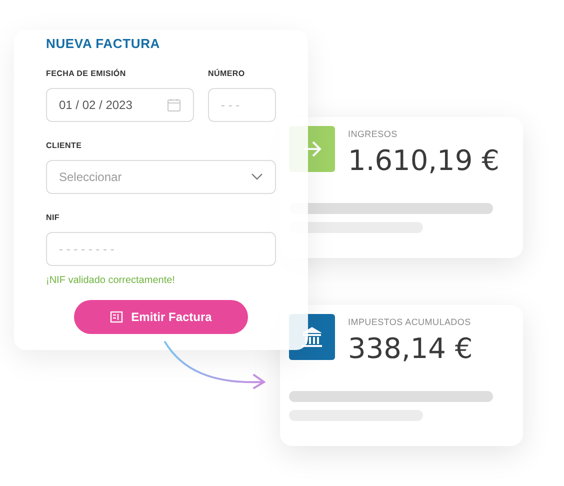 This screenshot has height=486, width=564. What do you see at coordinates (161, 177) in the screenshot?
I see `client-select: Seleccionar` at bounding box center [161, 177].